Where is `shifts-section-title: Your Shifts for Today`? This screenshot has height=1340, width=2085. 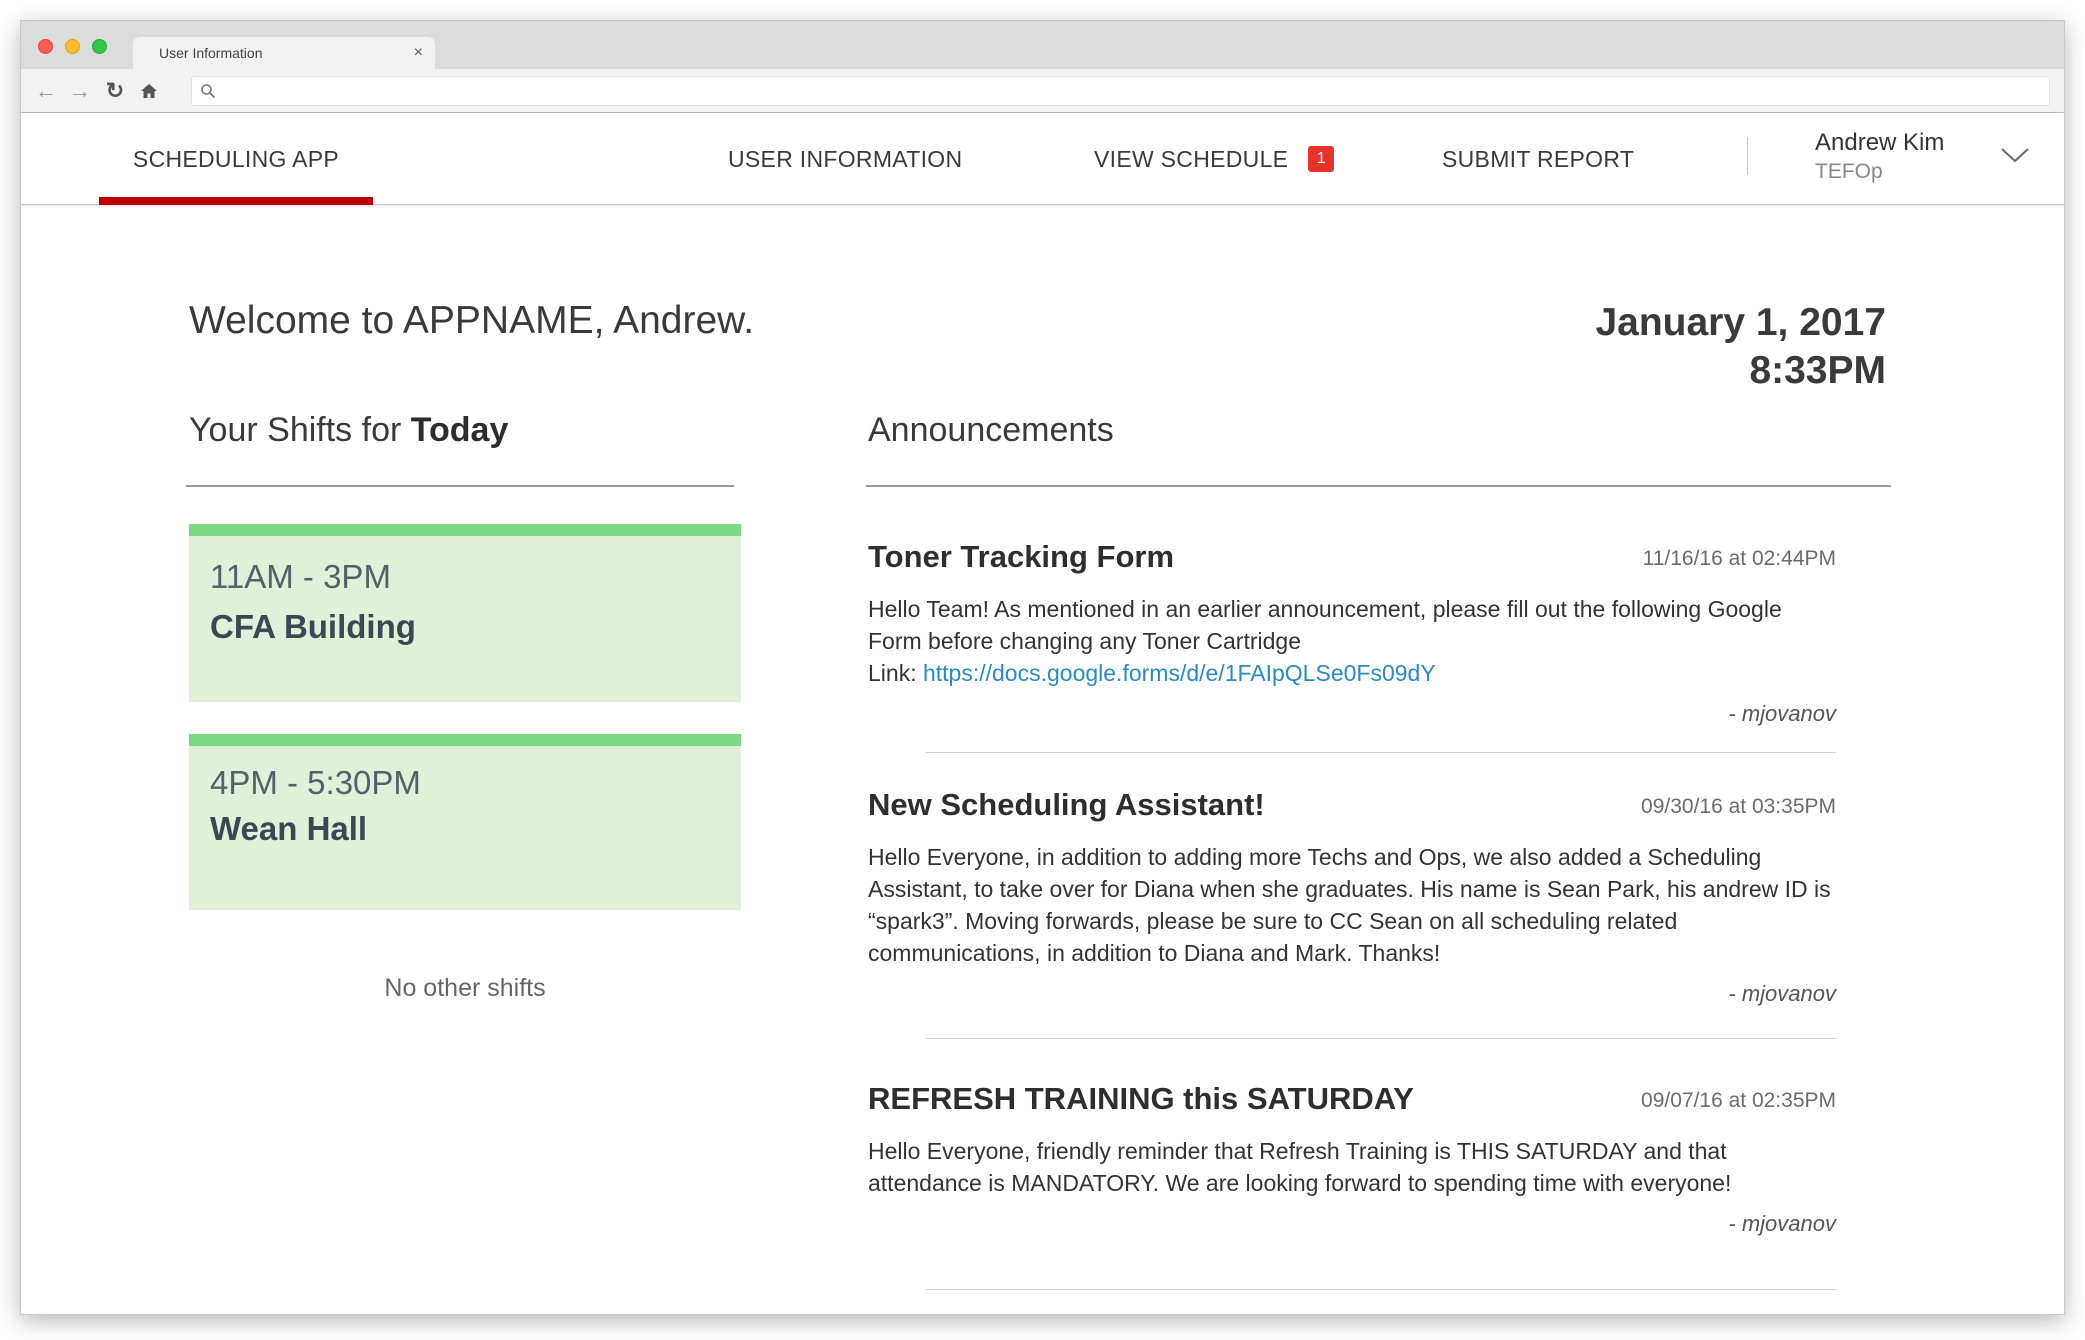 shifts-section-title: Your Shifts for Today is located at coordinates (348, 430).